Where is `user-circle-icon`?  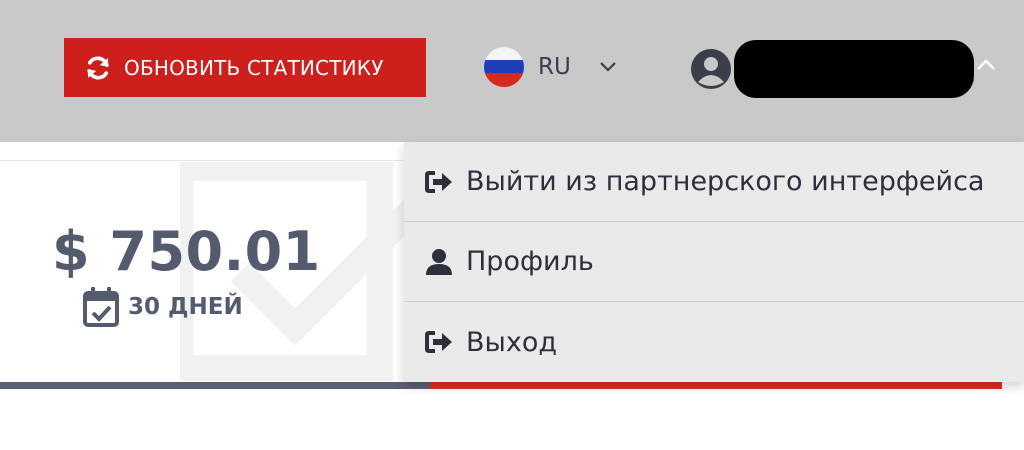
user-circle-icon is located at coordinates (711, 69).